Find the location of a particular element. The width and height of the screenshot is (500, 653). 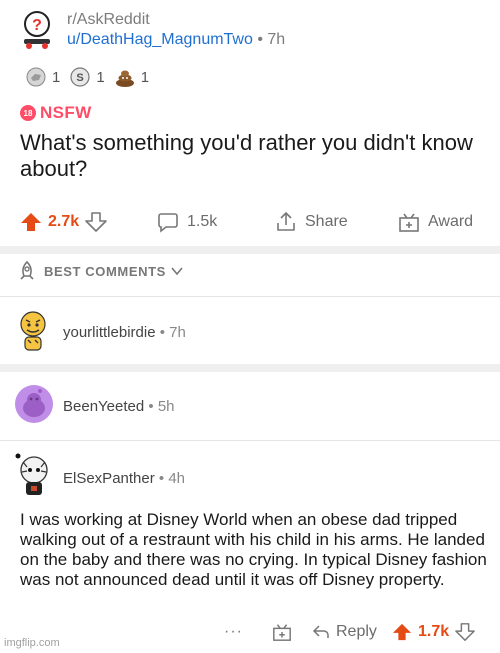

subreddit-name: r/AskReddit is located at coordinates (108, 20).